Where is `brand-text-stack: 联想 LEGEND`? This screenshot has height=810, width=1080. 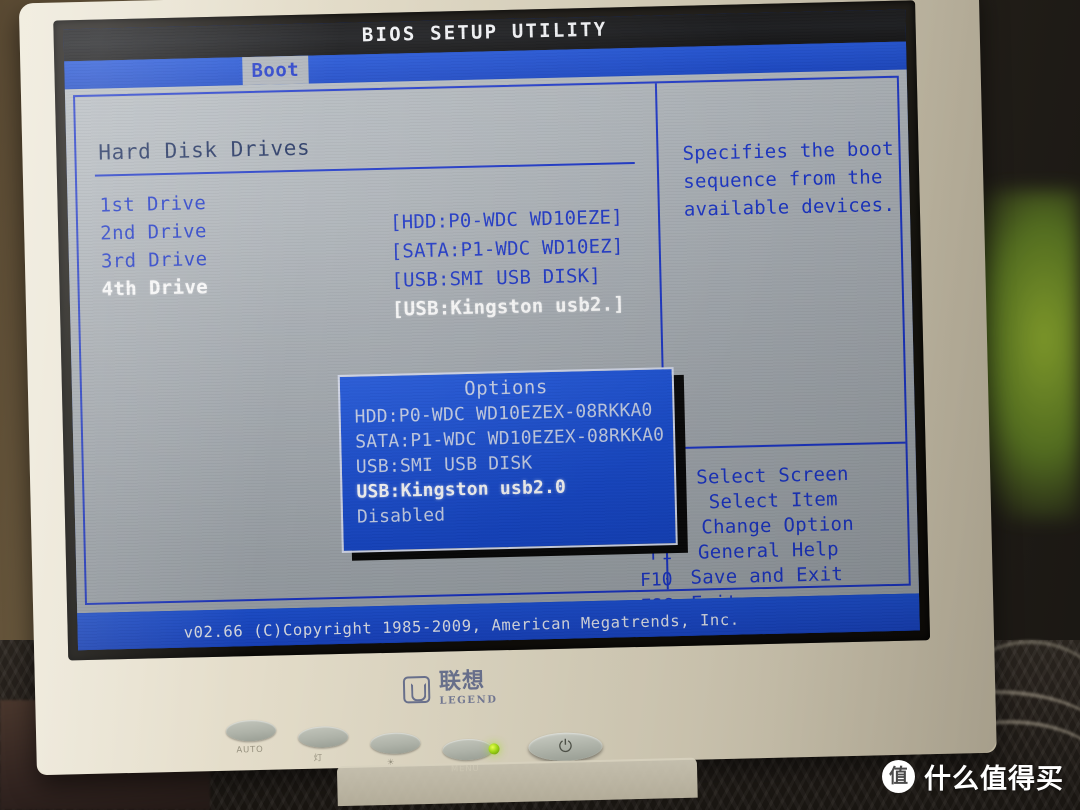 brand-text-stack: 联想 LEGEND is located at coordinates (468, 687).